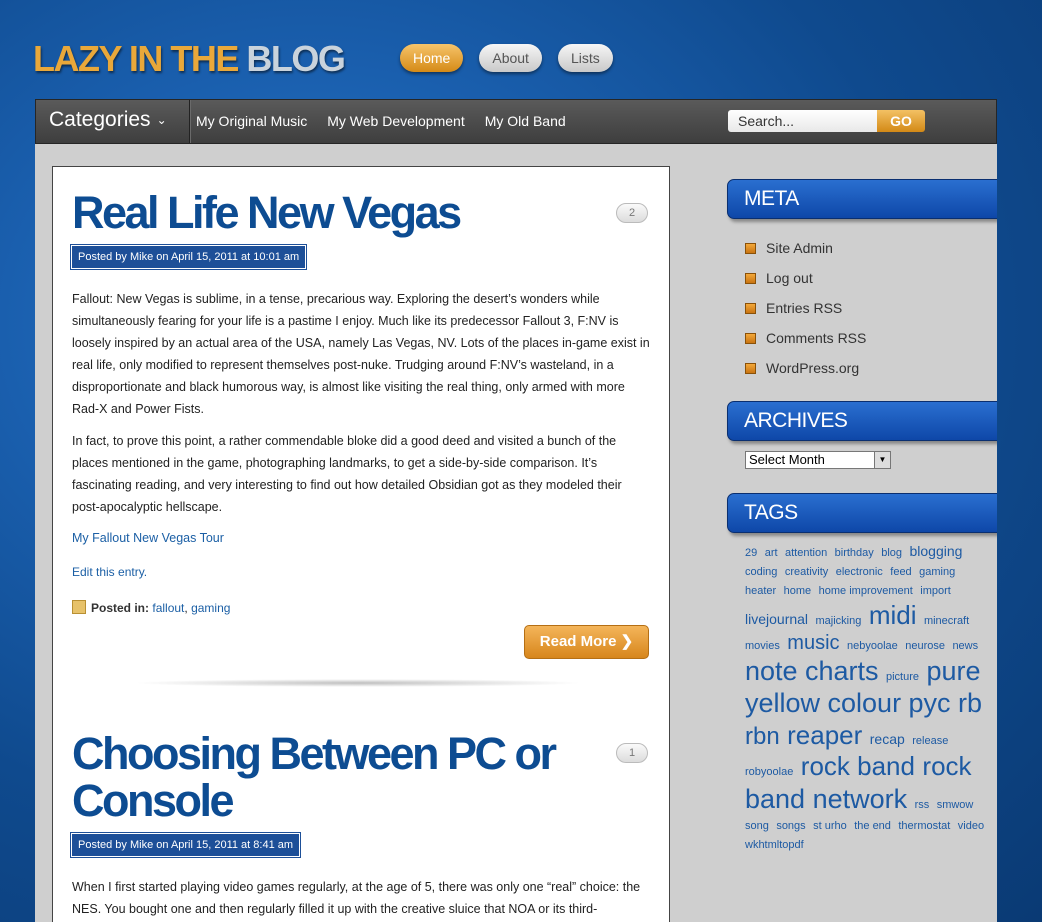 The height and width of the screenshot is (922, 1042). Describe the element at coordinates (955, 805) in the screenshot. I see `tag-cloud-link: smwow` at that location.